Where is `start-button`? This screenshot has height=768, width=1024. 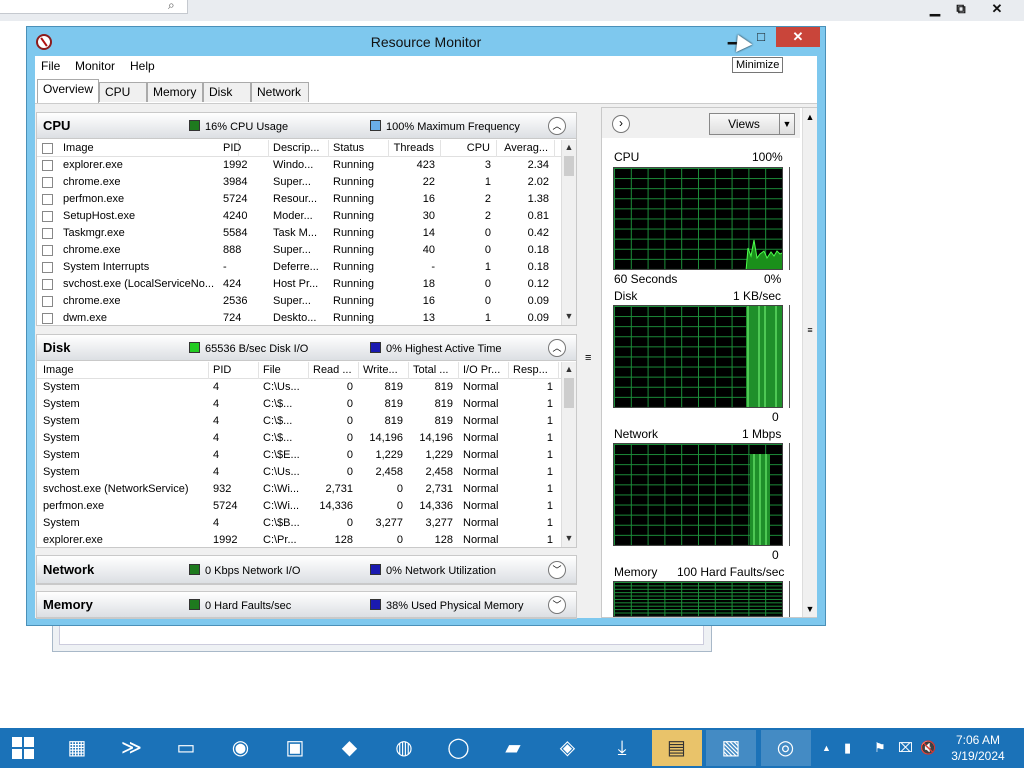
start-button is located at coordinates (24, 748).